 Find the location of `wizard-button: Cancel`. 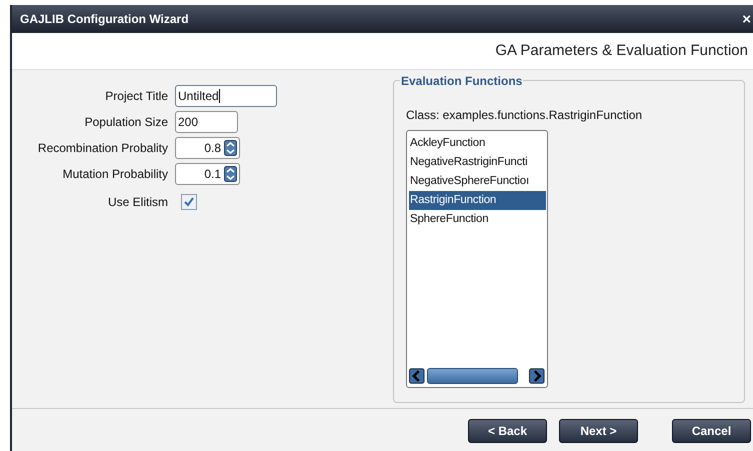

wizard-button: Cancel is located at coordinates (711, 430).